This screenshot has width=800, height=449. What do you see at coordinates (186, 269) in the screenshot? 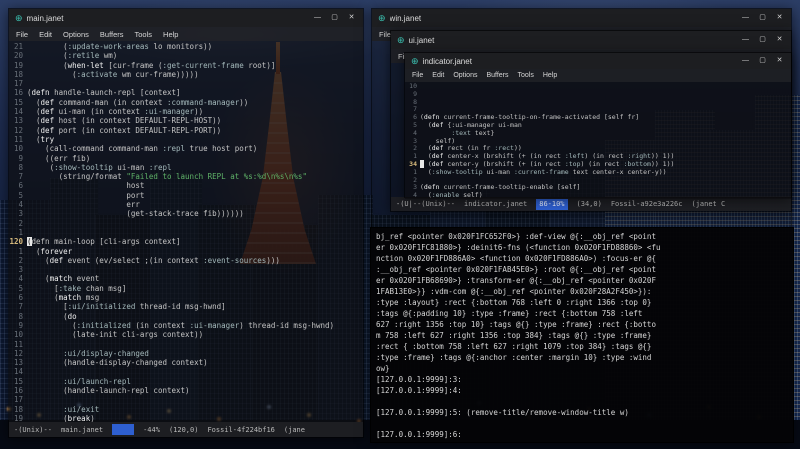
I see `code-row: 3` at bounding box center [186, 269].